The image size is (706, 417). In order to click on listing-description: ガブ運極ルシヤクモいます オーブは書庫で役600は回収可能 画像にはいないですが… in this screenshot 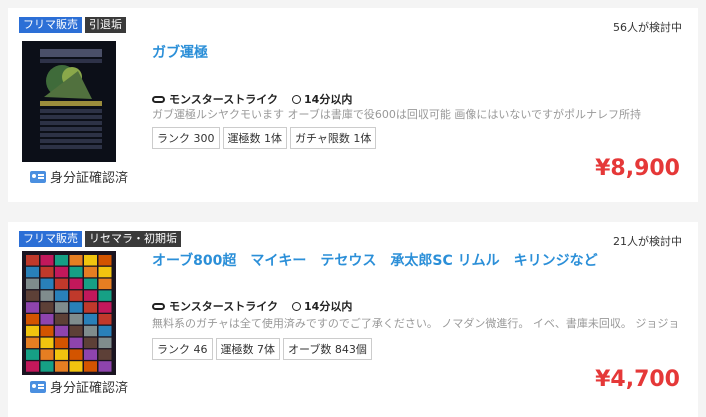, I will do `click(396, 114)`.